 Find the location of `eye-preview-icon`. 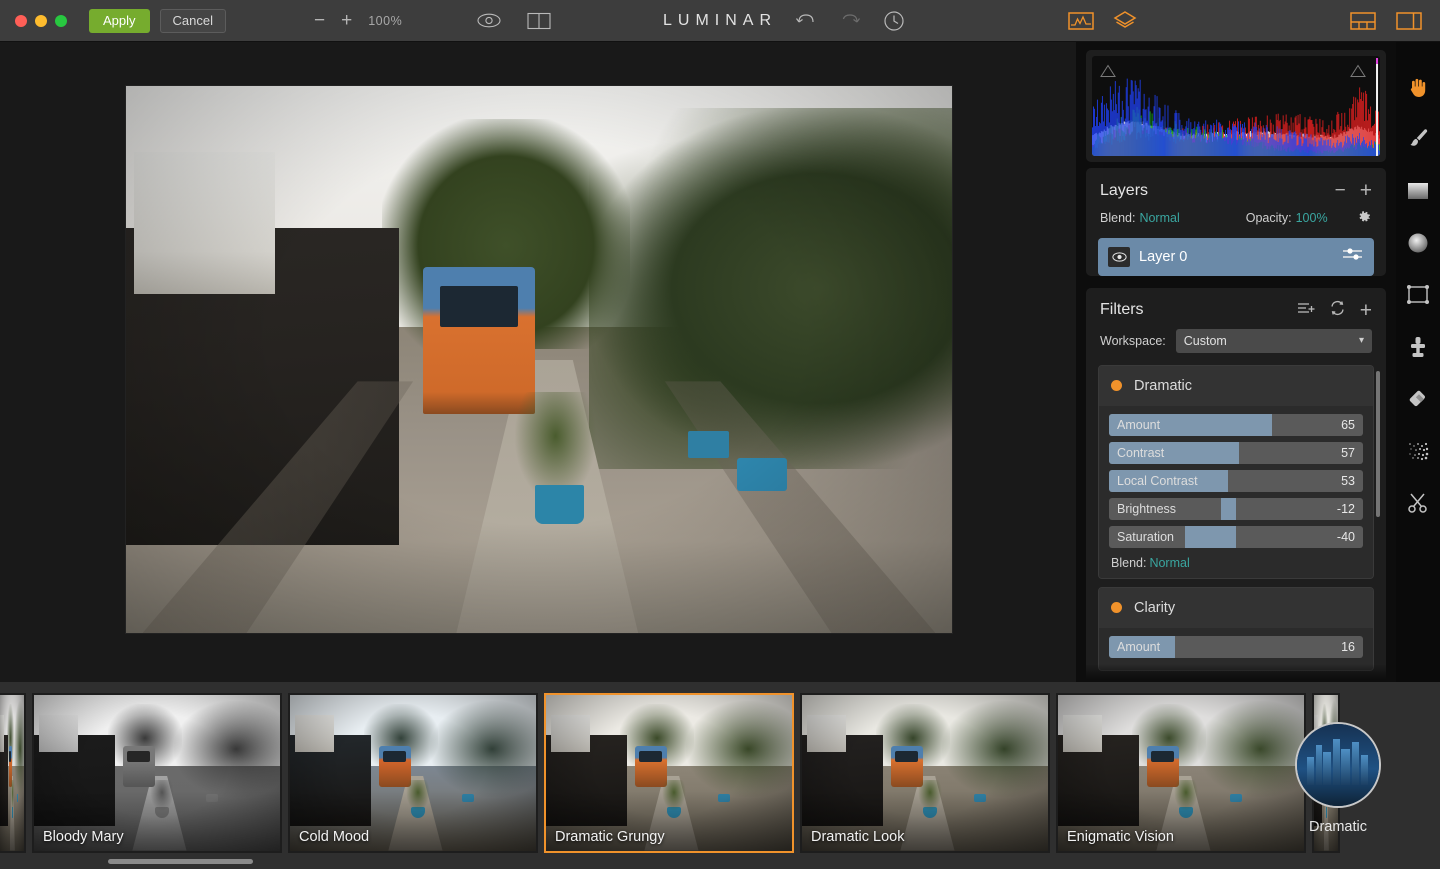

eye-preview-icon is located at coordinates (489, 20).